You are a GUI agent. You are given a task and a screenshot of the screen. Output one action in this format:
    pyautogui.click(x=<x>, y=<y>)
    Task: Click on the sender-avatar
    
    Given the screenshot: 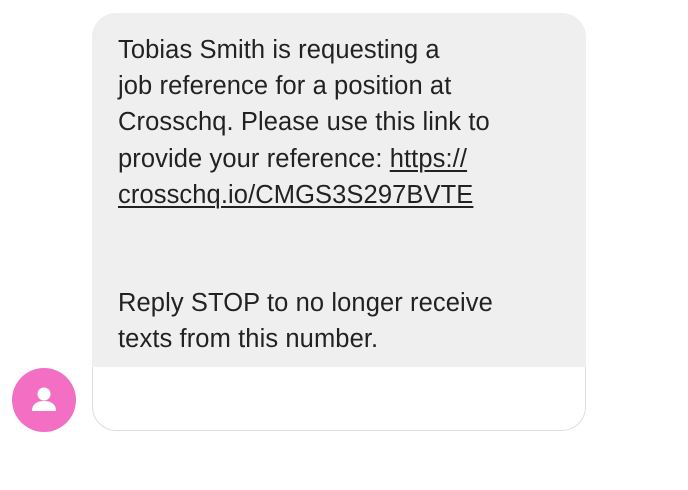 What is the action you would take?
    pyautogui.click(x=44, y=400)
    